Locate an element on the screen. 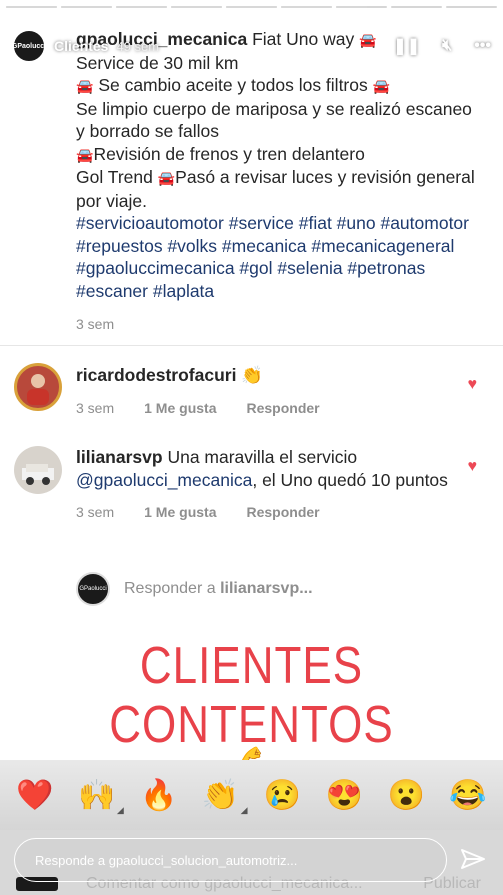 The image size is (503, 895). story-avatar: GPaolucci is located at coordinates (29, 46).